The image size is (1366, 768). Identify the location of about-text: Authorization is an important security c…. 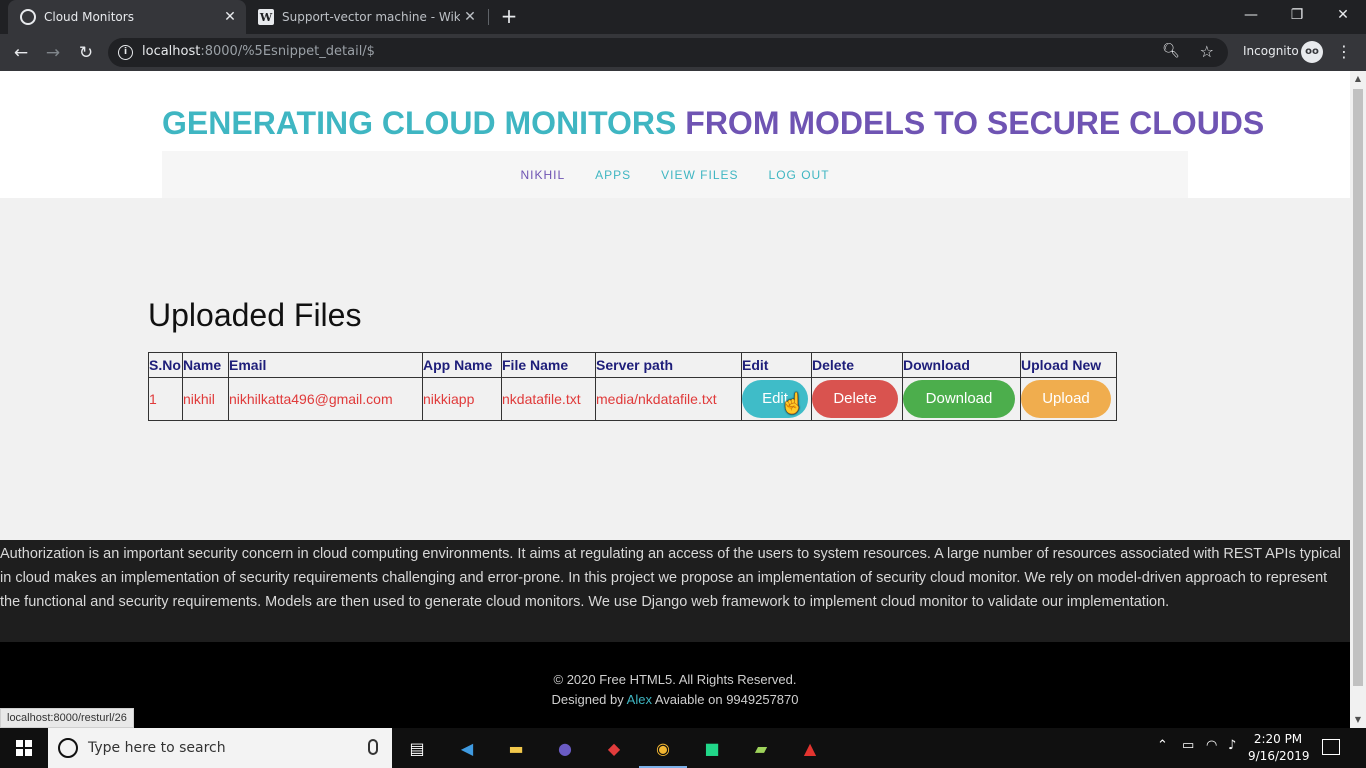
(670, 578).